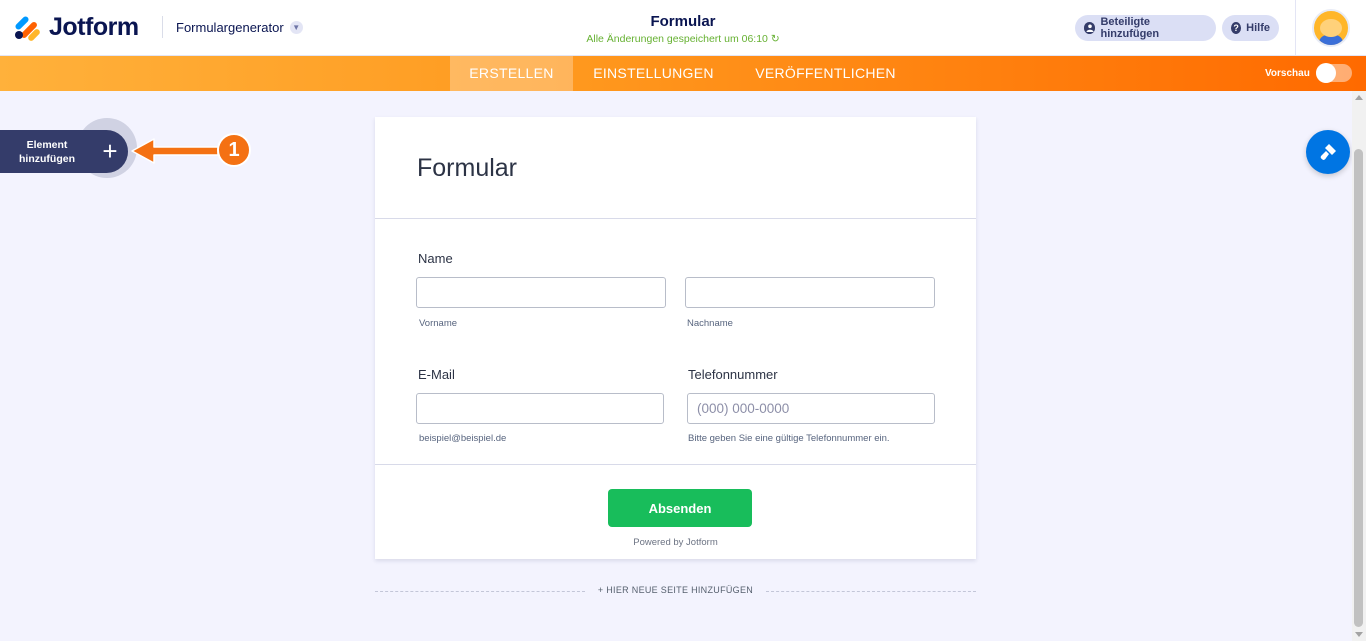  Describe the element at coordinates (1359, 97) in the screenshot. I see `scroll-up-icon` at that location.